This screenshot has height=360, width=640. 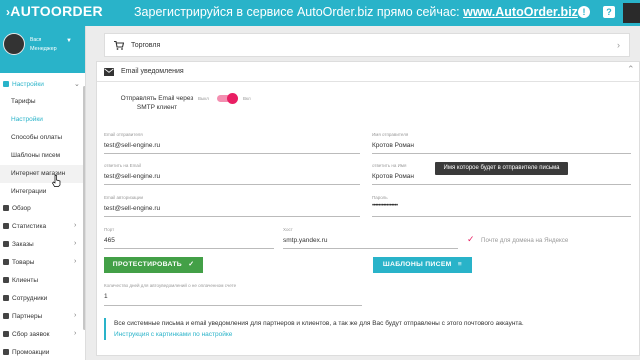 I want to click on port-field: 465, so click(x=109, y=240).